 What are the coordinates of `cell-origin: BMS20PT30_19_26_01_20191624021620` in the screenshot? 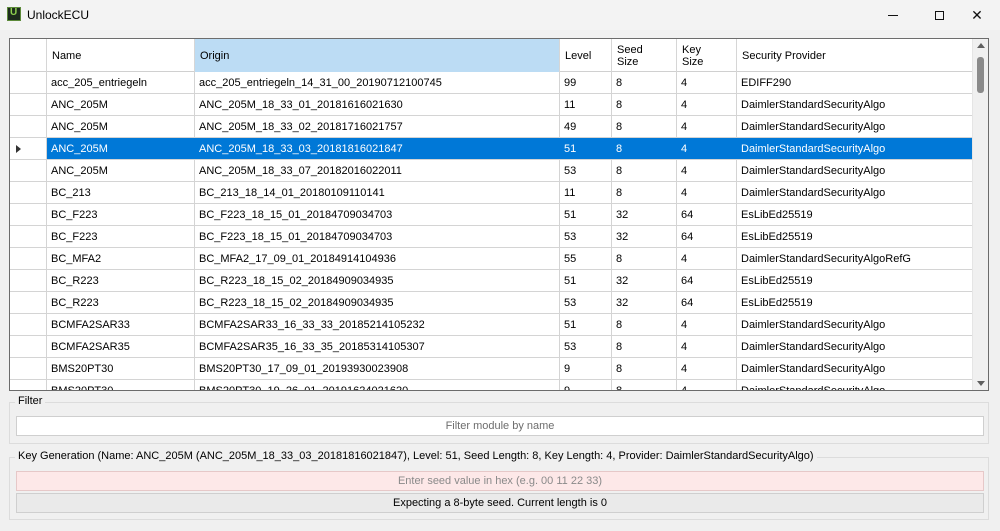 It's located at (377, 385).